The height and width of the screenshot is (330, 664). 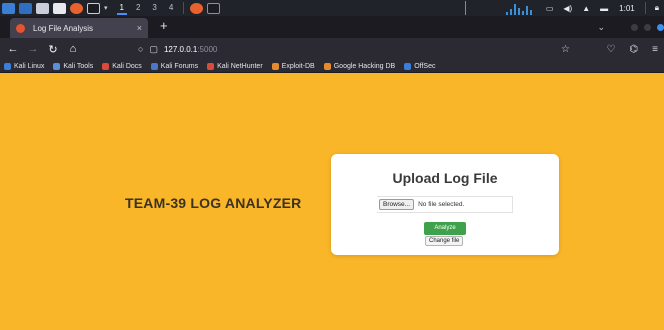 I want to click on bookmark-label: Kali Docs, so click(x=127, y=66).